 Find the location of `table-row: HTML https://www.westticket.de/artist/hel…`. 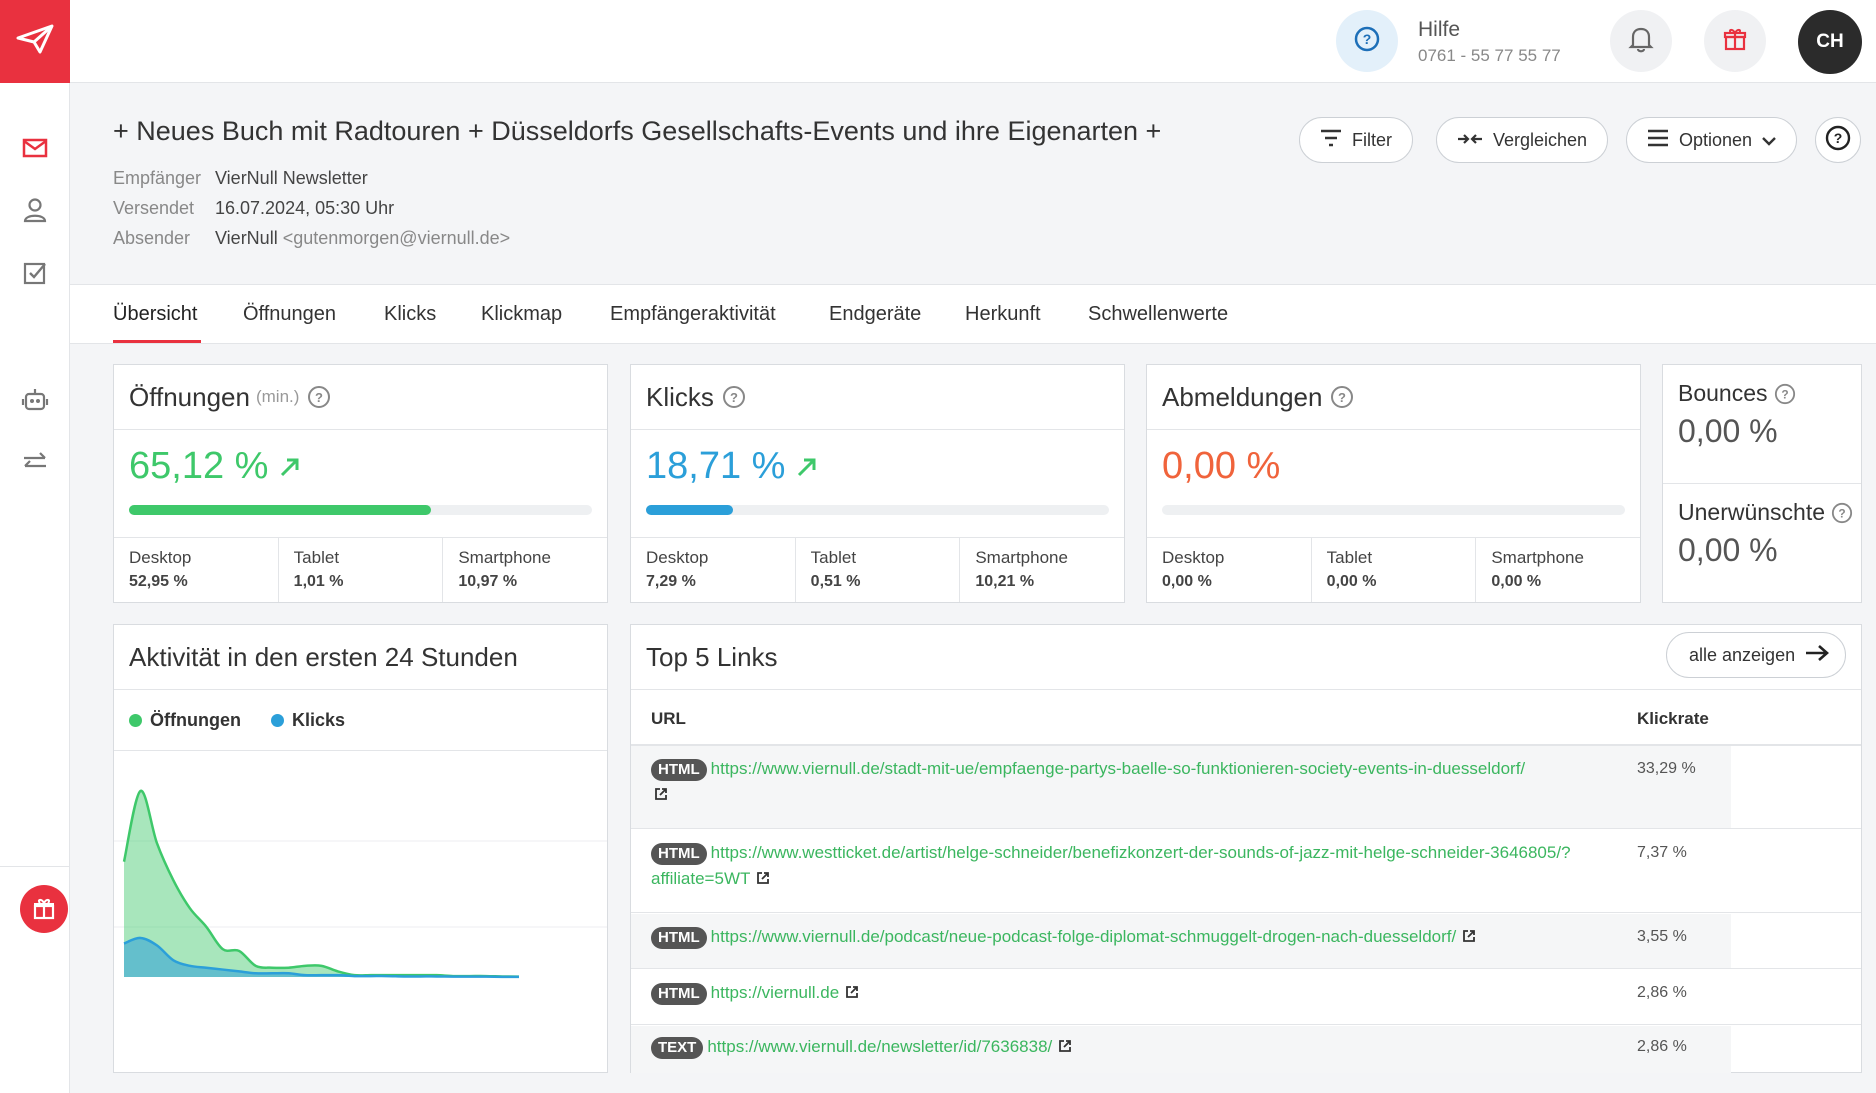

table-row: HTML https://www.westticket.de/artist/hel… is located at coordinates (1246, 871).